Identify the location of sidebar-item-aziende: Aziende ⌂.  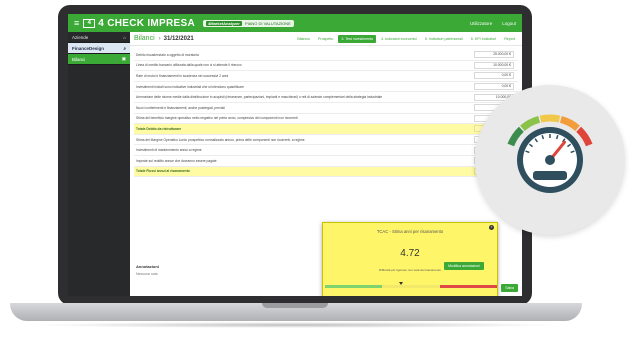
(99, 37).